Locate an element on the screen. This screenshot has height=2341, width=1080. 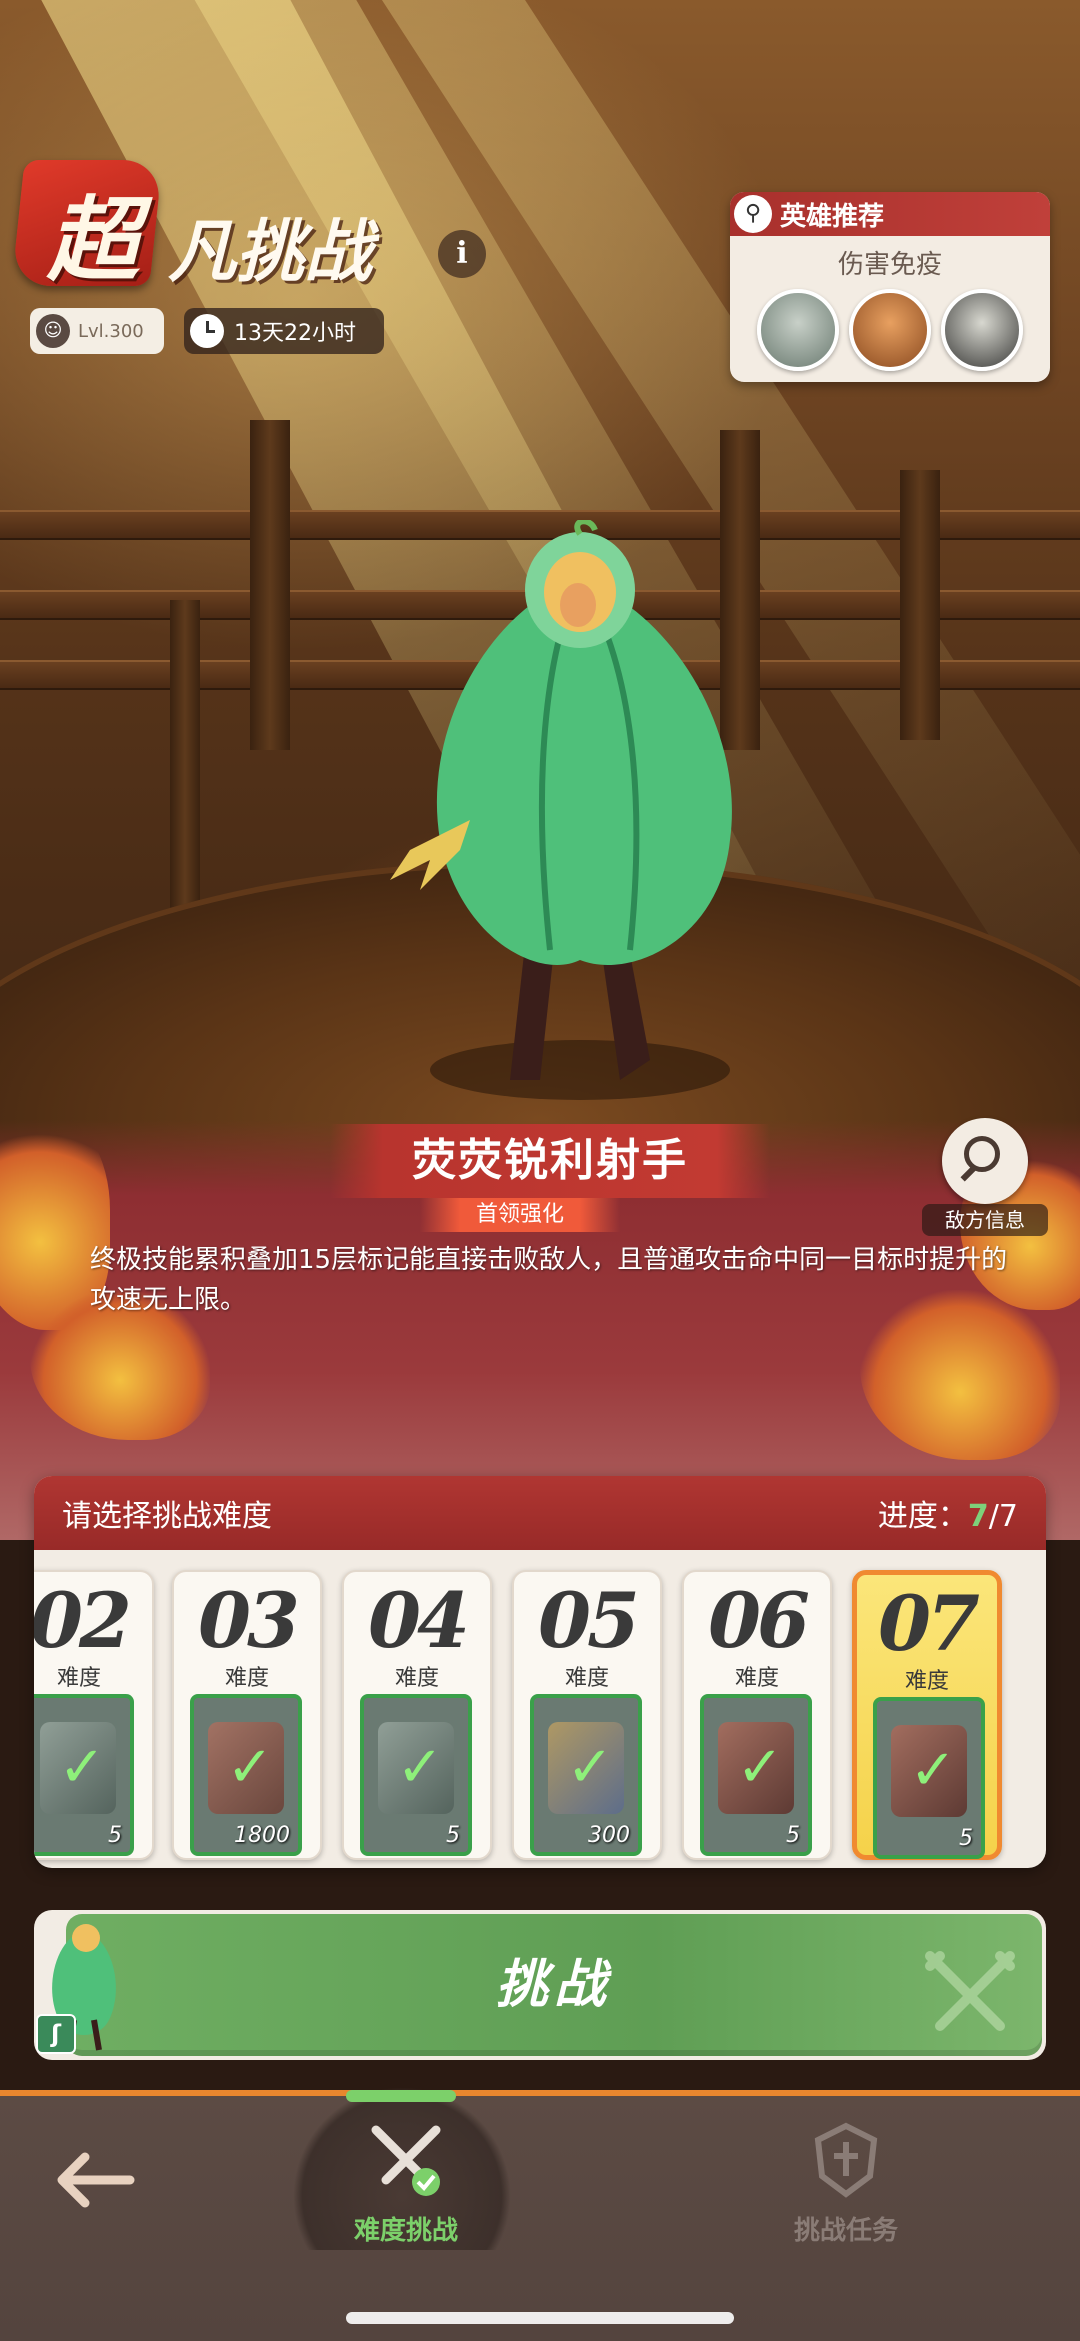
page-title: 凡挑战 is located at coordinates (270, 252).